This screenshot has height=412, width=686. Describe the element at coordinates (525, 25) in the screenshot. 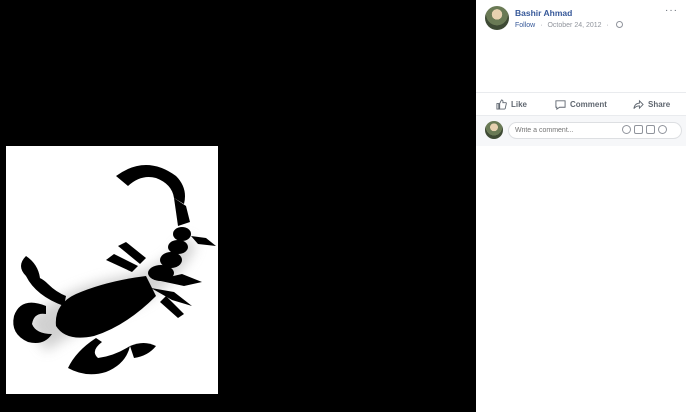

I see `follow-link: Follow` at that location.